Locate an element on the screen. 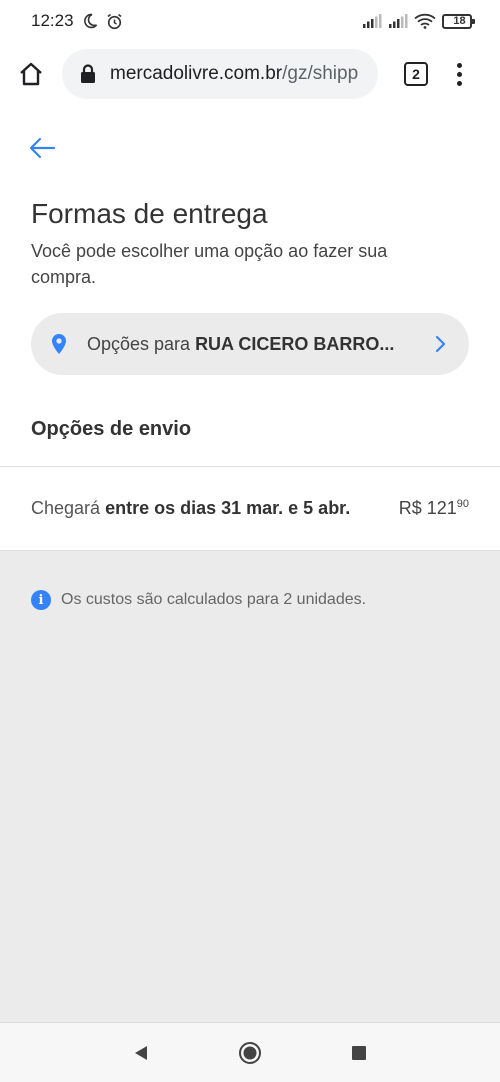  browser-toolbar: mercadolivre.com.br/gz/shipp 2 is located at coordinates (250, 74).